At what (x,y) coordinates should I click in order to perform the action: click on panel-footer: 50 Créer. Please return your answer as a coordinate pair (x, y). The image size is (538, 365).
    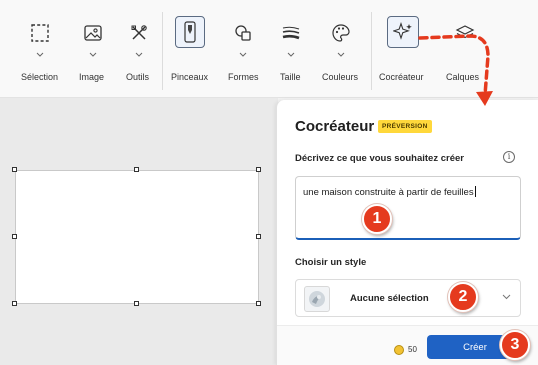
    Looking at the image, I should click on (407, 345).